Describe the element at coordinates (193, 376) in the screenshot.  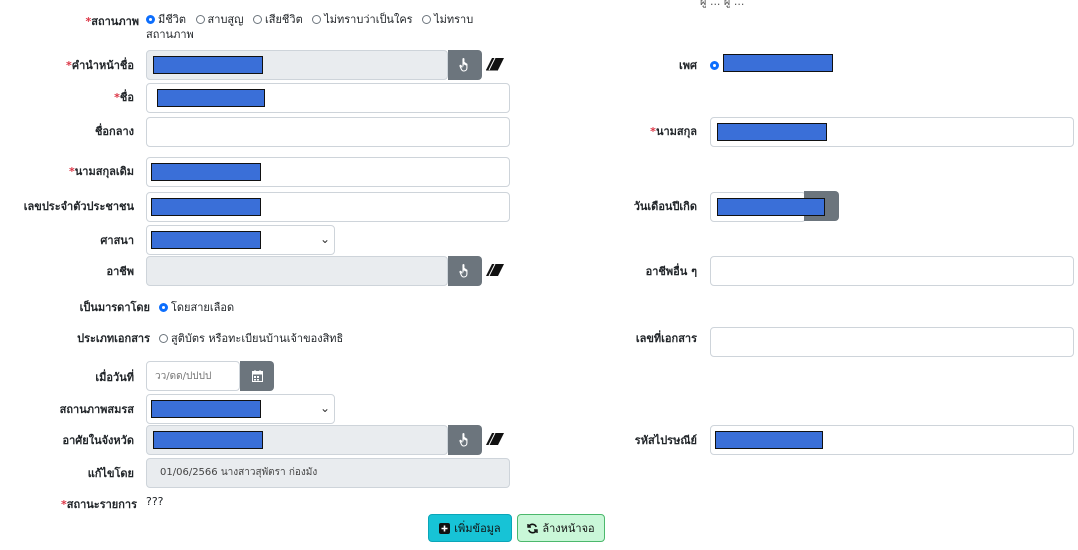
I see `date-input` at that location.